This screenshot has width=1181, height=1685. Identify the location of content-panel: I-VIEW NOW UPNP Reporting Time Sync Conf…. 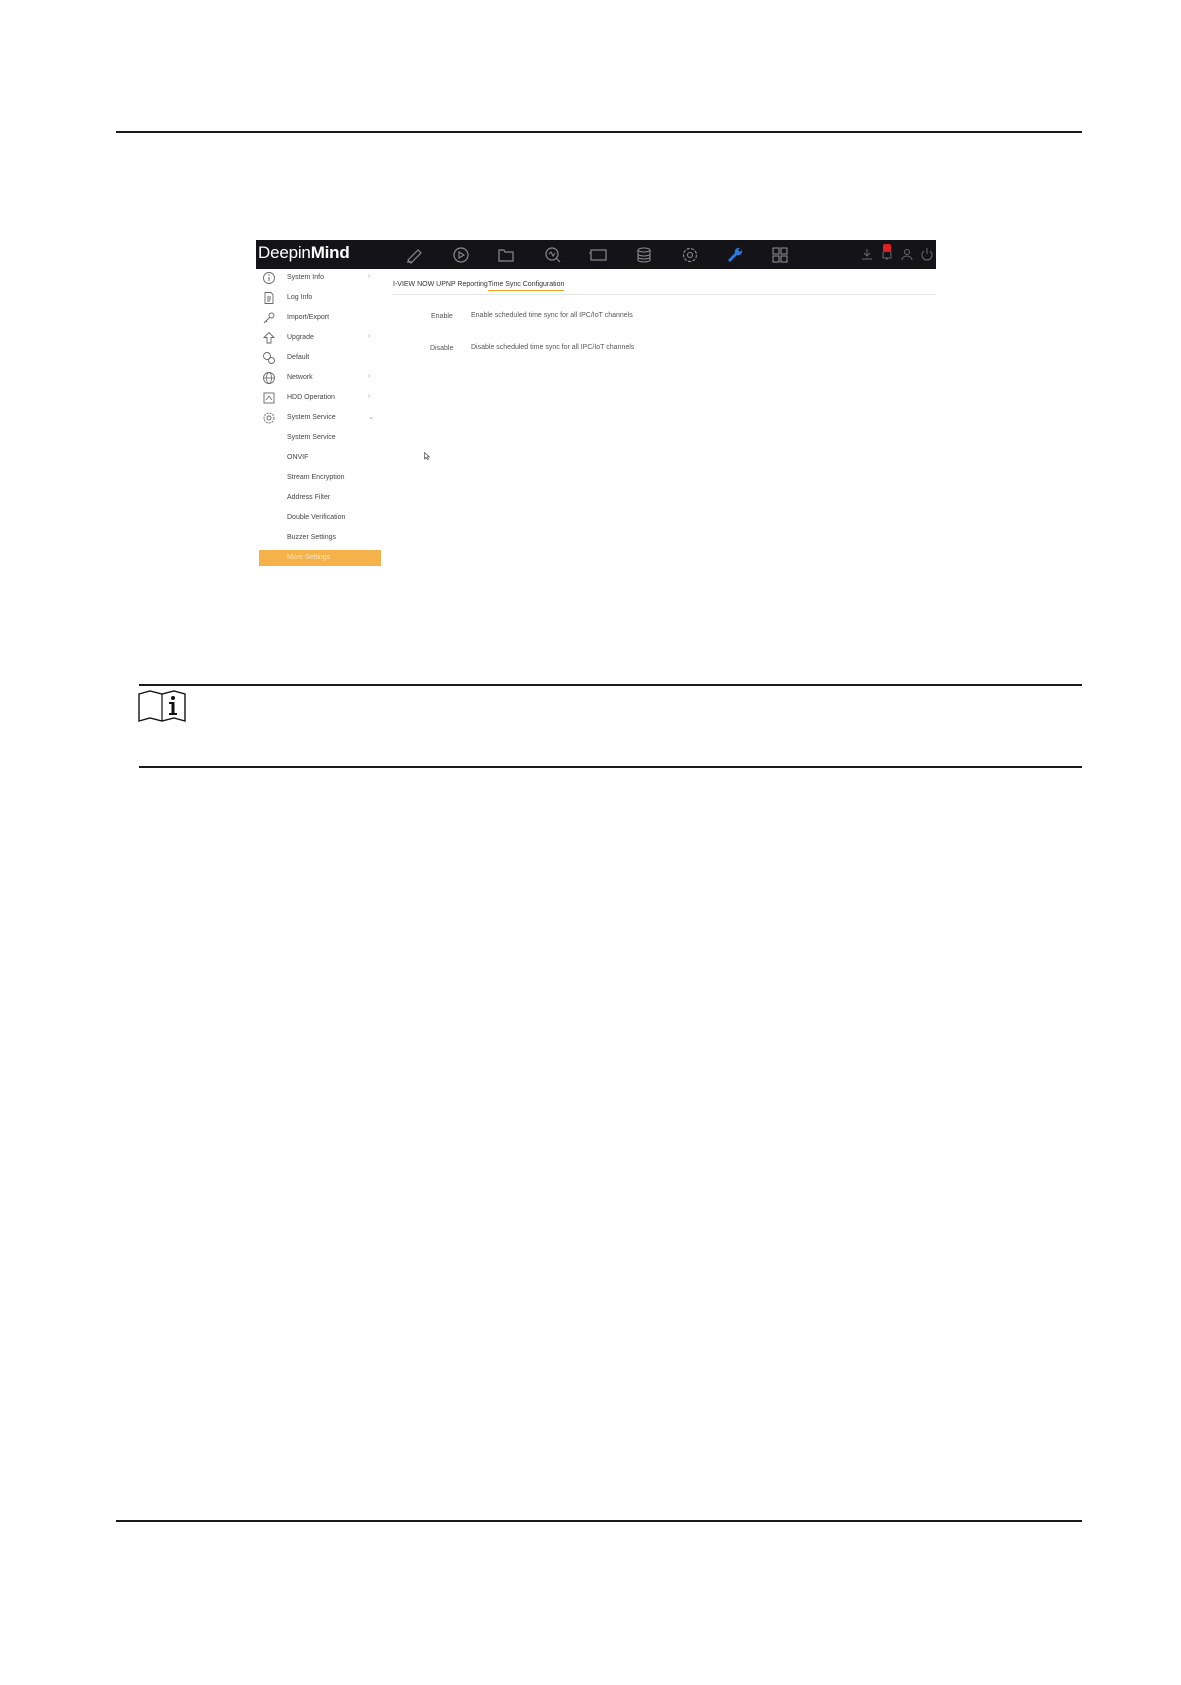
(664, 445).